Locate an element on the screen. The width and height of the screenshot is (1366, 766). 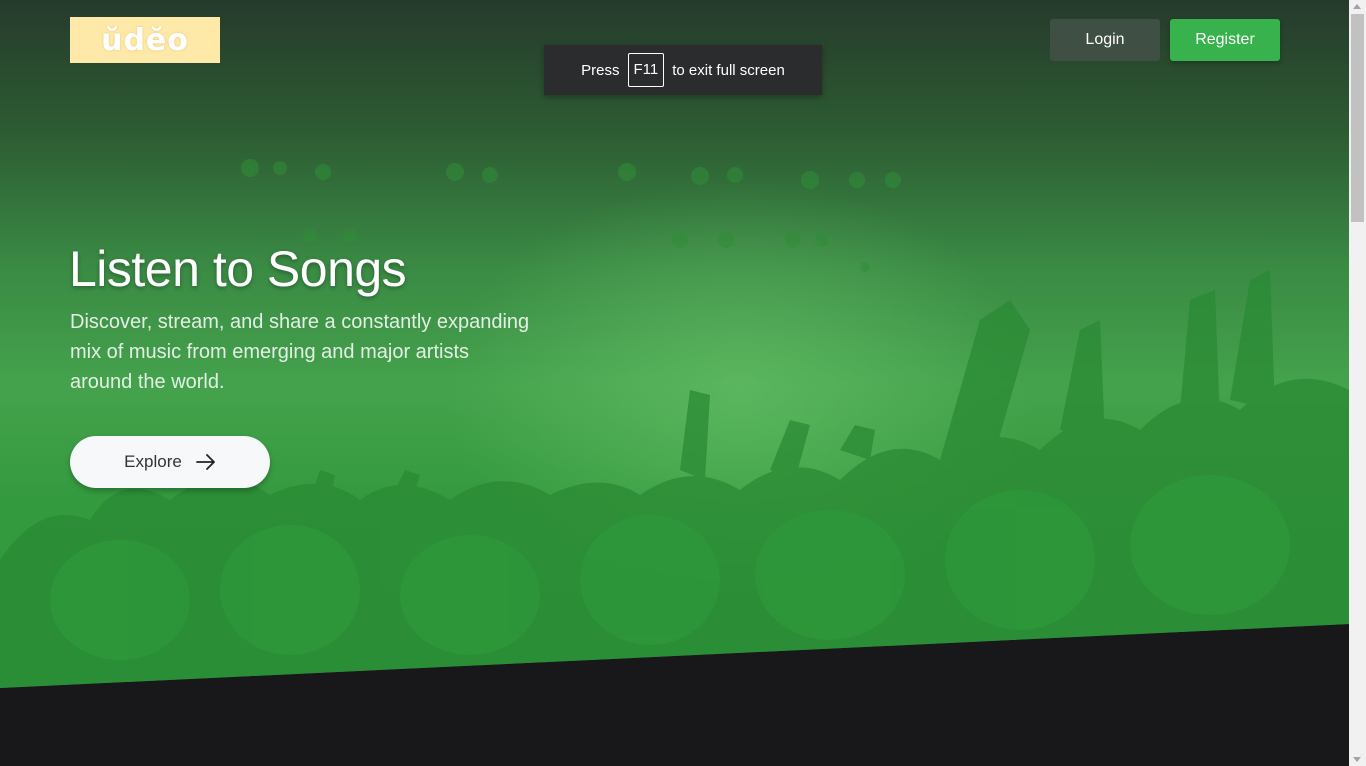
scroll-up-arrow-icon is located at coordinates (1357, 6).